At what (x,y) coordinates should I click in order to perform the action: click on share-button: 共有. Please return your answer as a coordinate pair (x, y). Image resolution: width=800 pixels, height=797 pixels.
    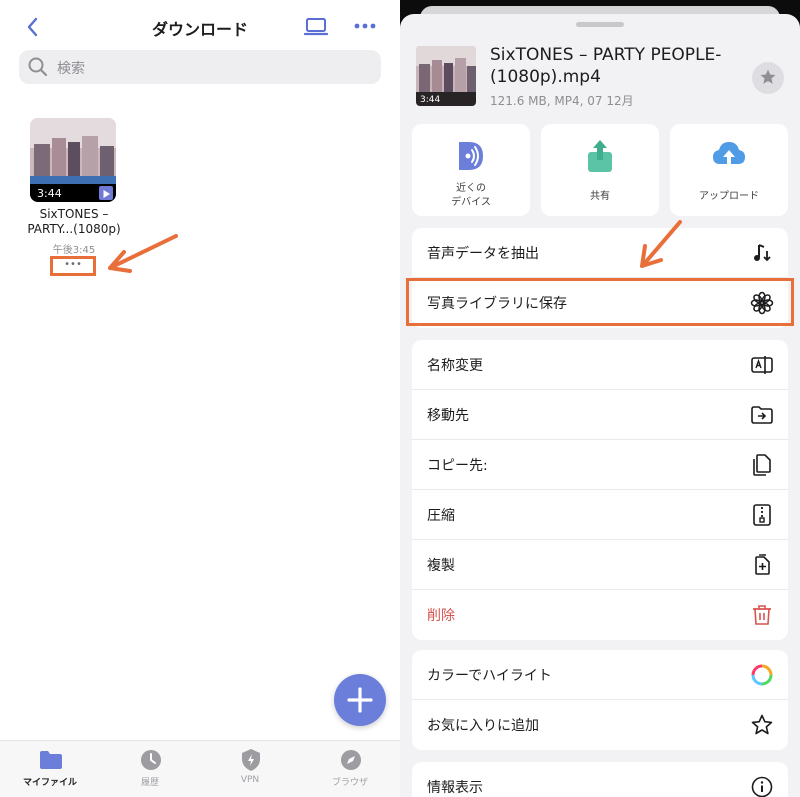
    Looking at the image, I should click on (600, 170).